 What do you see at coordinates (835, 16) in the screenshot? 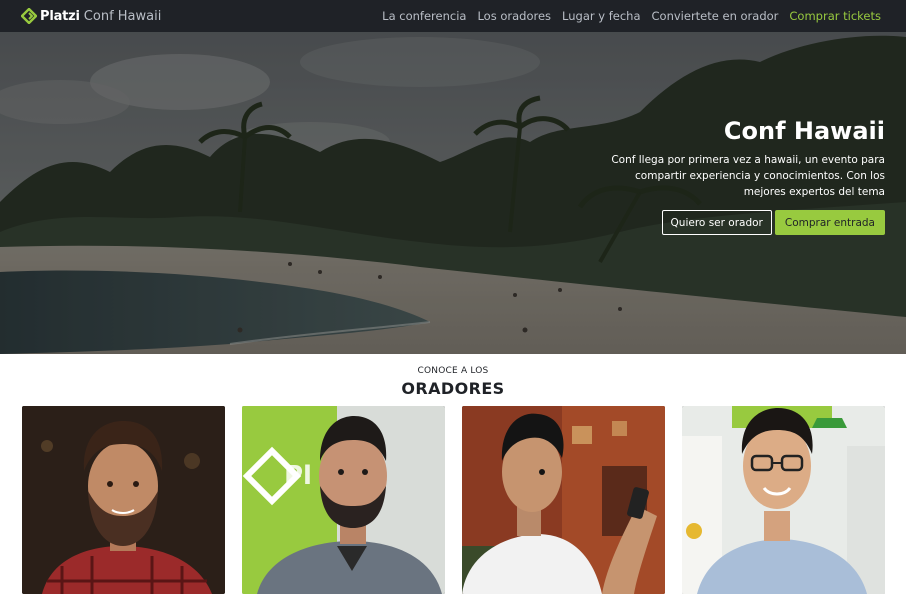
I see `nav-link-comprar-tickets: Comprar tickets` at bounding box center [835, 16].